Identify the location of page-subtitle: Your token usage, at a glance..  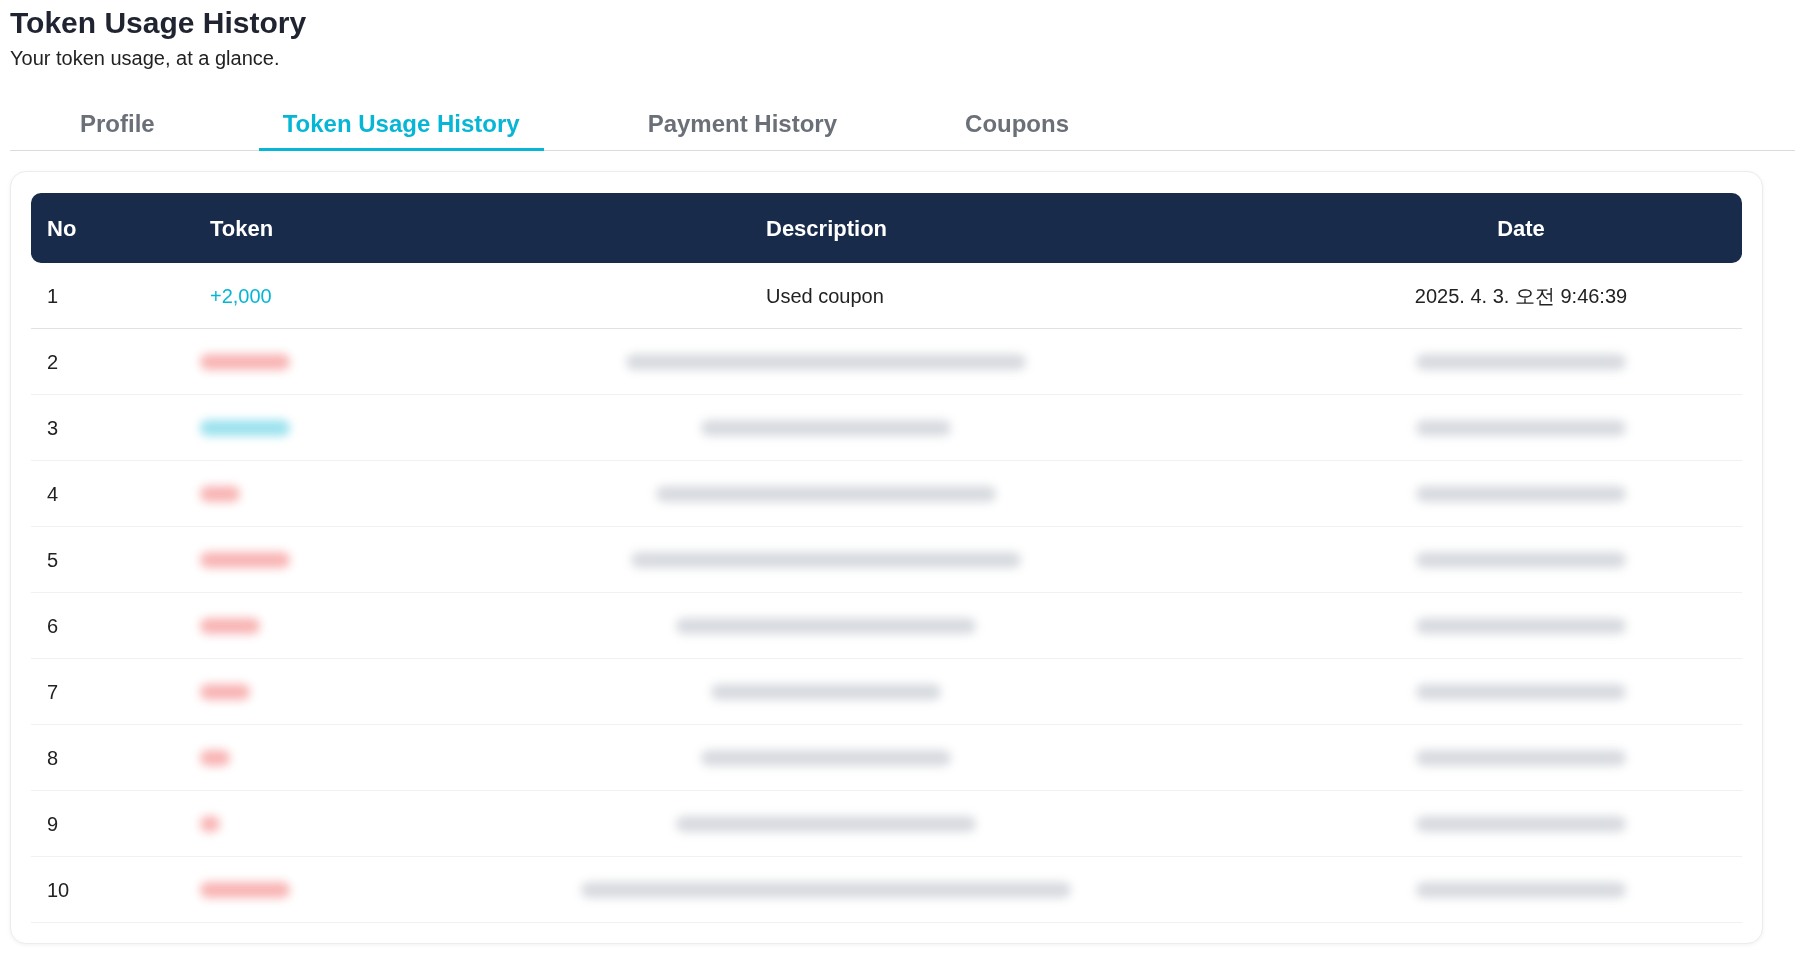
(145, 58).